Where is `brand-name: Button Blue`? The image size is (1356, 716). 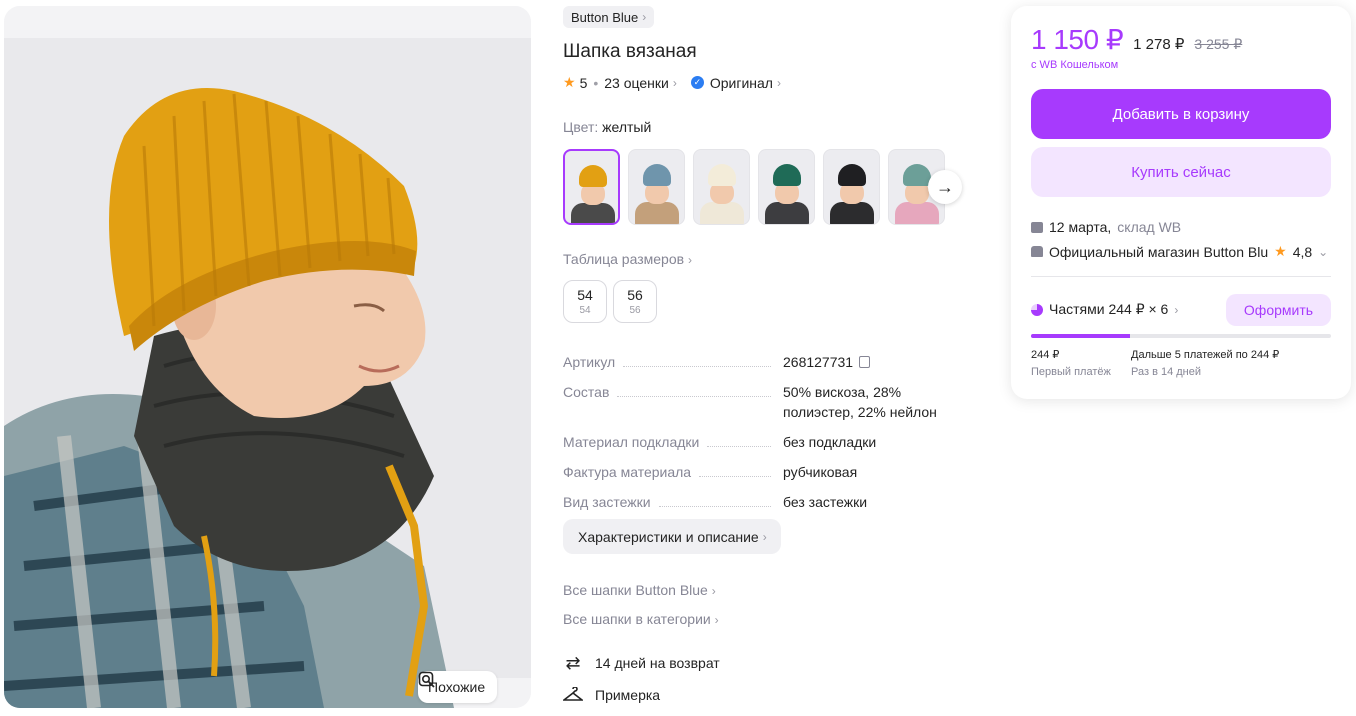 brand-name: Button Blue is located at coordinates (605, 17).